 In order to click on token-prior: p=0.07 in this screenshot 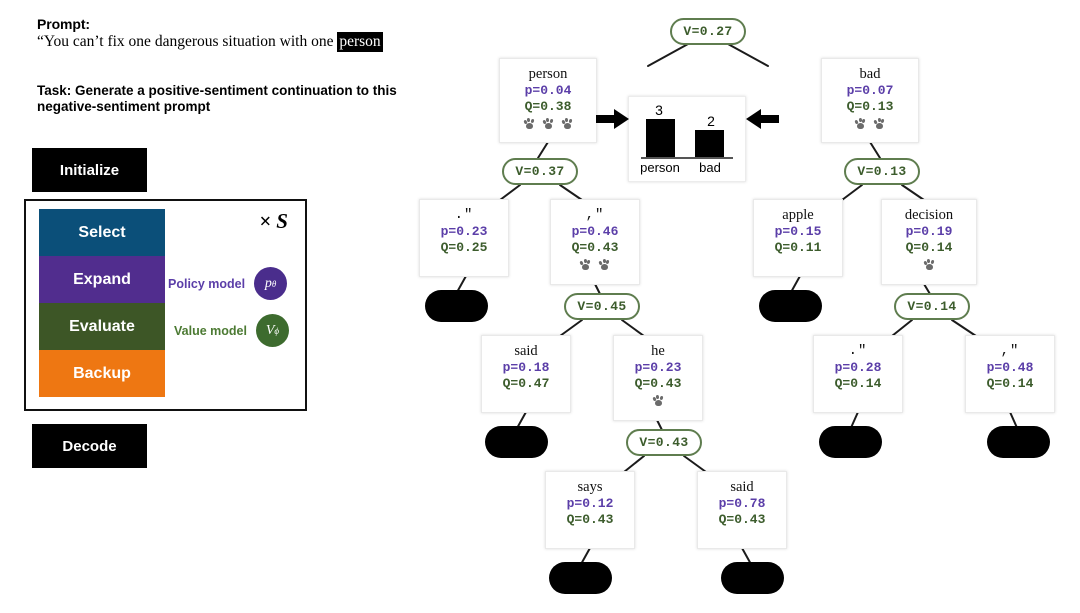, I will do `click(870, 90)`.